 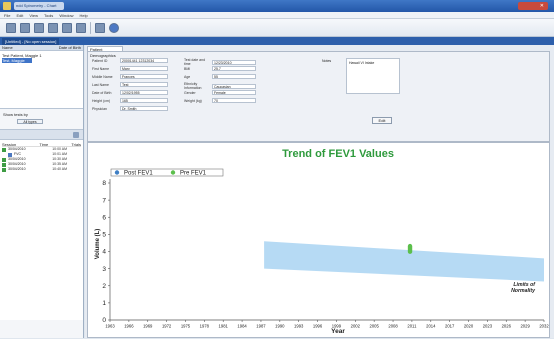 I want to click on x-tick-label: 1990, so click(x=280, y=326).